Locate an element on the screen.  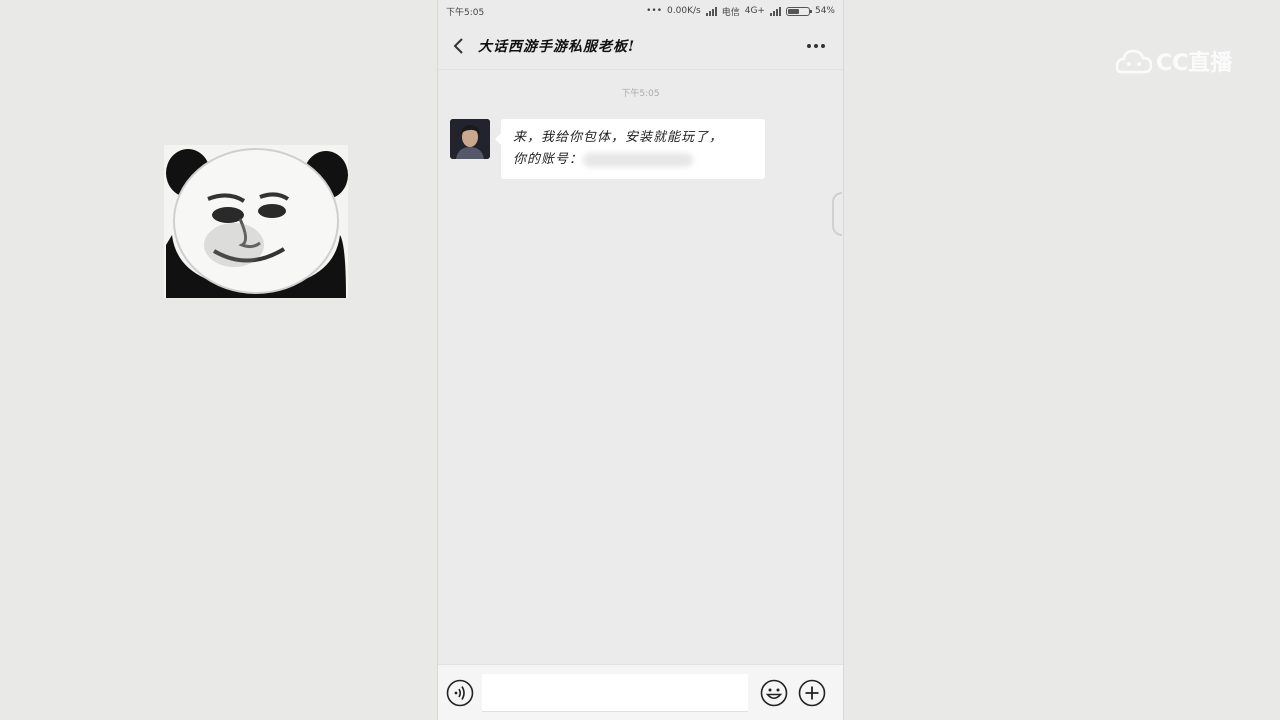
back-button is located at coordinates (458, 46).